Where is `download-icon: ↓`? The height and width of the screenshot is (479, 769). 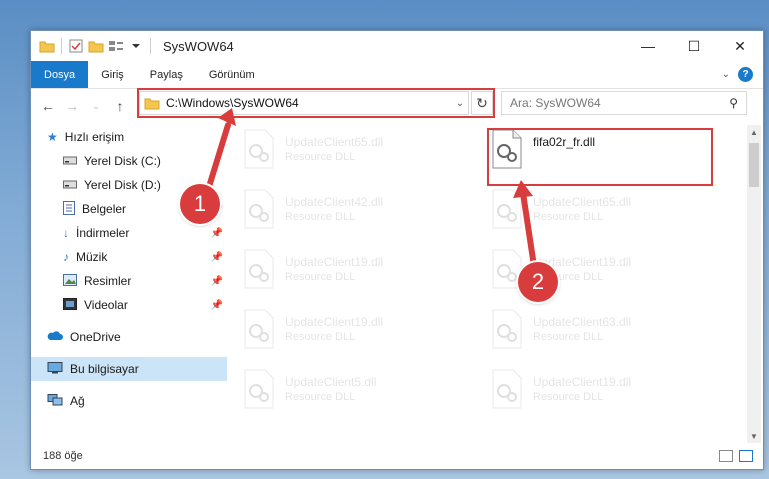
download-icon: ↓ is located at coordinates (66, 233).